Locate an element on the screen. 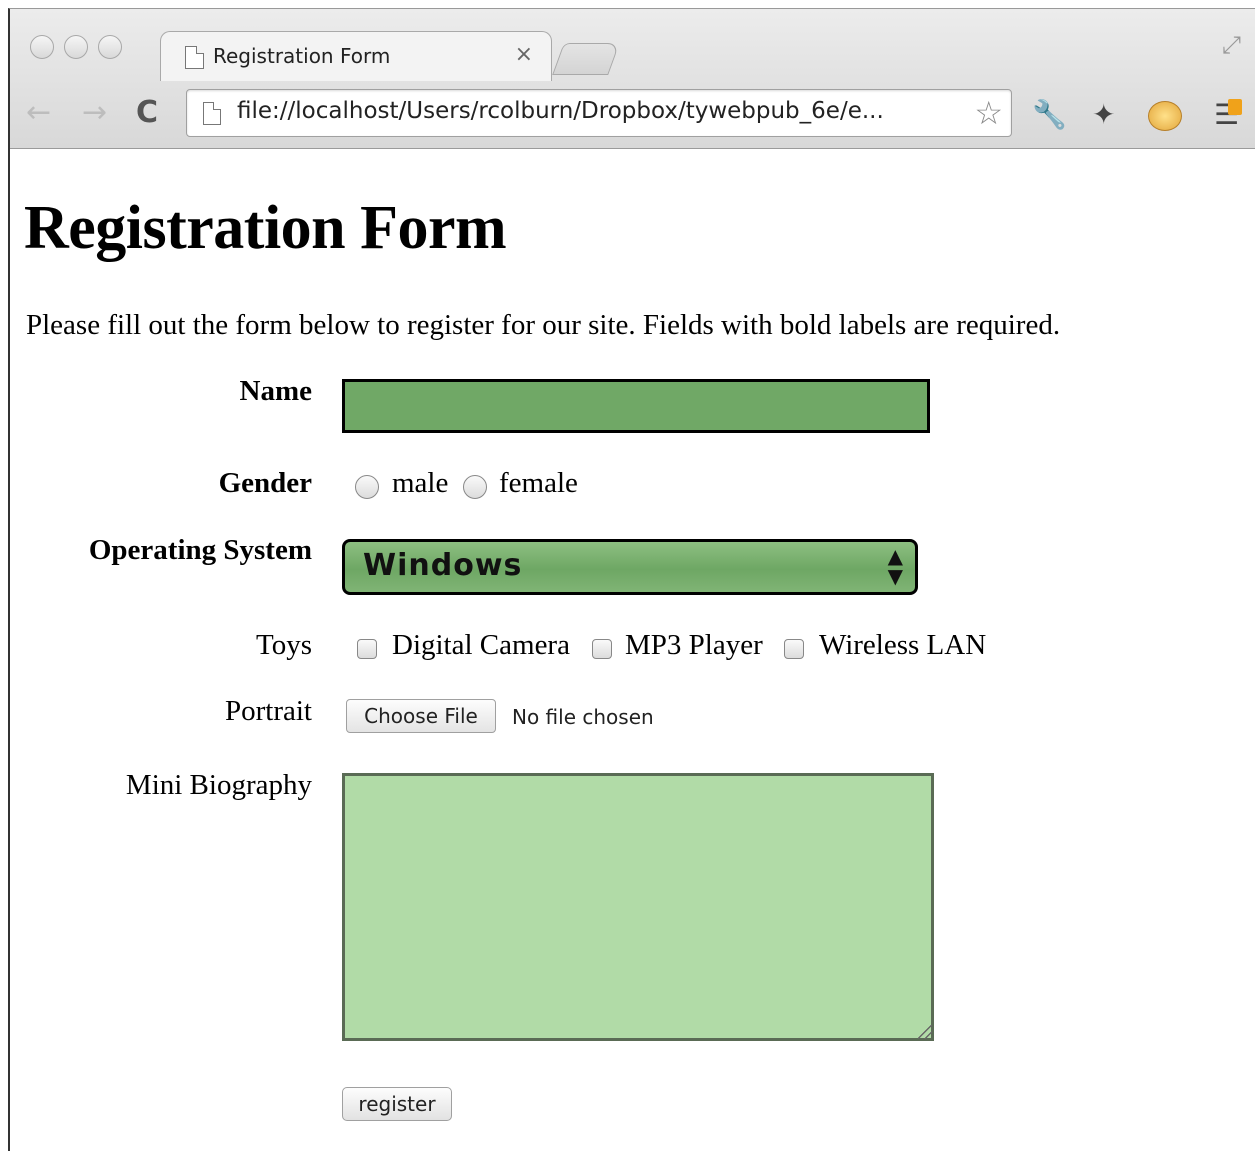 The image size is (1255, 1151). pin-icon: ✦ is located at coordinates (1103, 115).